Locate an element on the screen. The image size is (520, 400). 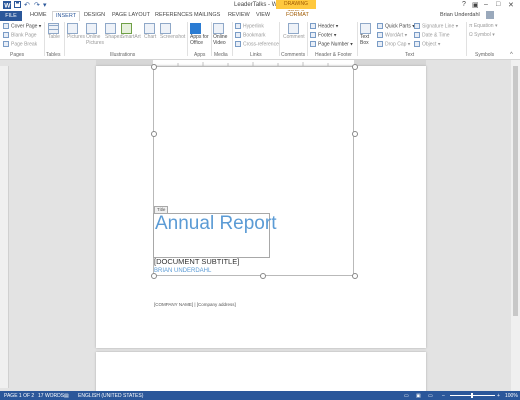
vertical-scrollbar is located at coordinates (515, 225).